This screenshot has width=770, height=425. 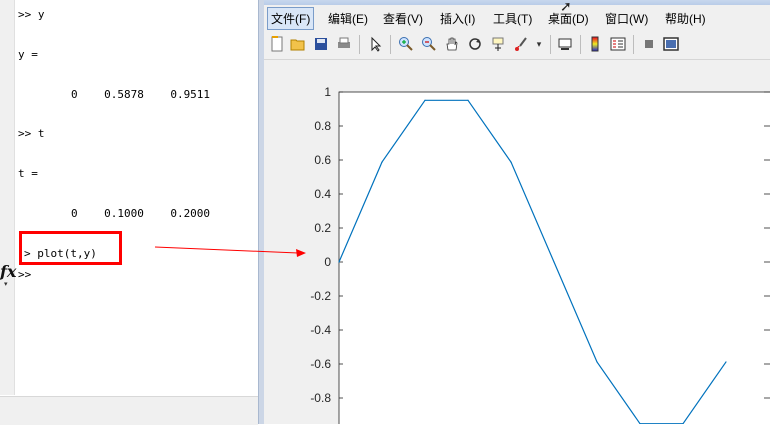 What do you see at coordinates (298, 44) in the screenshot?
I see `open-file-icon` at bounding box center [298, 44].